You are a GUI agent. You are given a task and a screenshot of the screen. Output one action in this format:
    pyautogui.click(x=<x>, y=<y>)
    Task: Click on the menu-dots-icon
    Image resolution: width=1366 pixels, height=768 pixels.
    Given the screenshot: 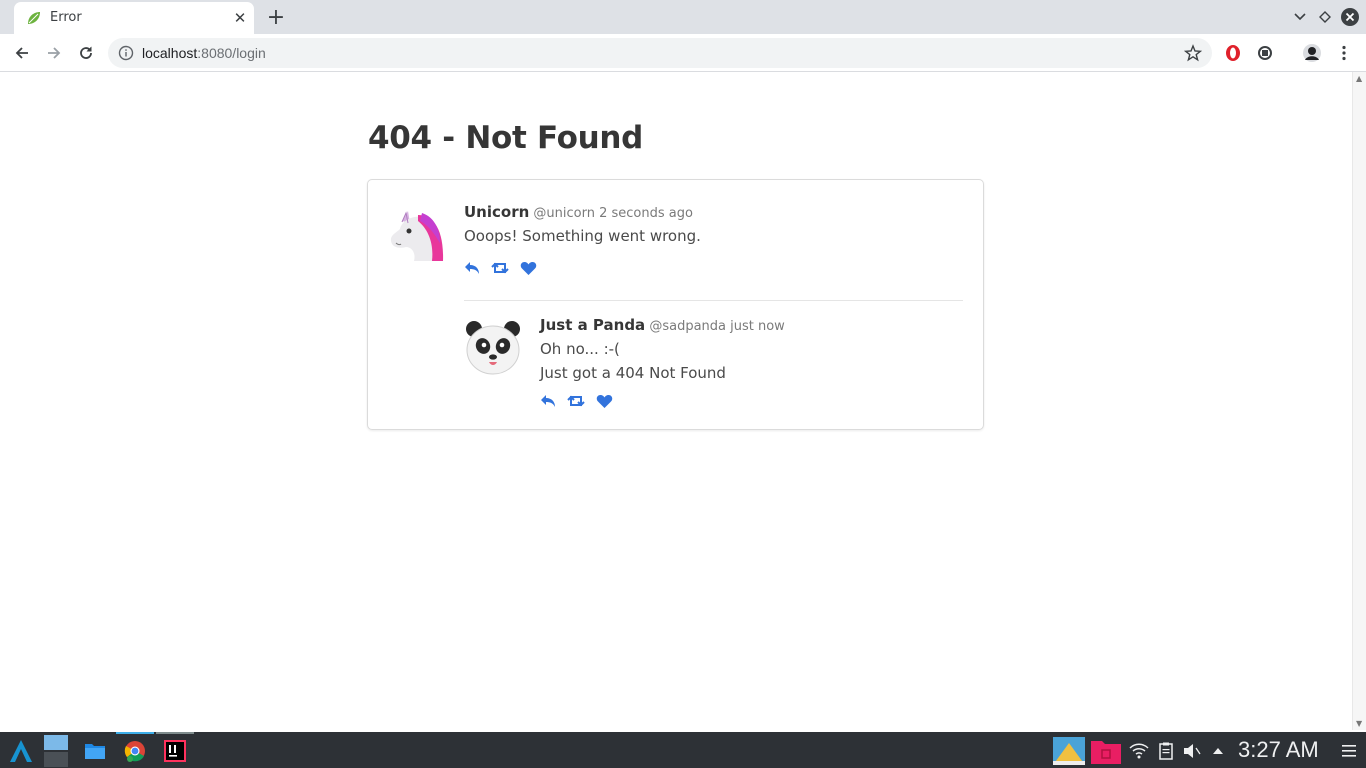 What is the action you would take?
    pyautogui.click(x=1344, y=53)
    